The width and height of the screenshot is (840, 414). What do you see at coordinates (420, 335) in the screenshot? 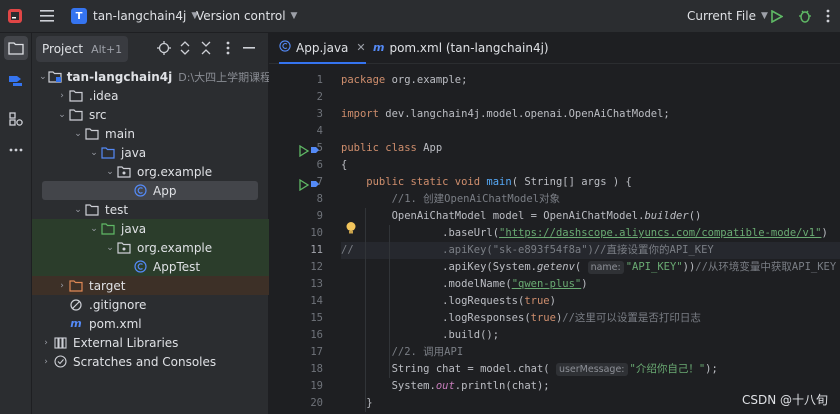
I see `code-line: .build();` at bounding box center [420, 335].